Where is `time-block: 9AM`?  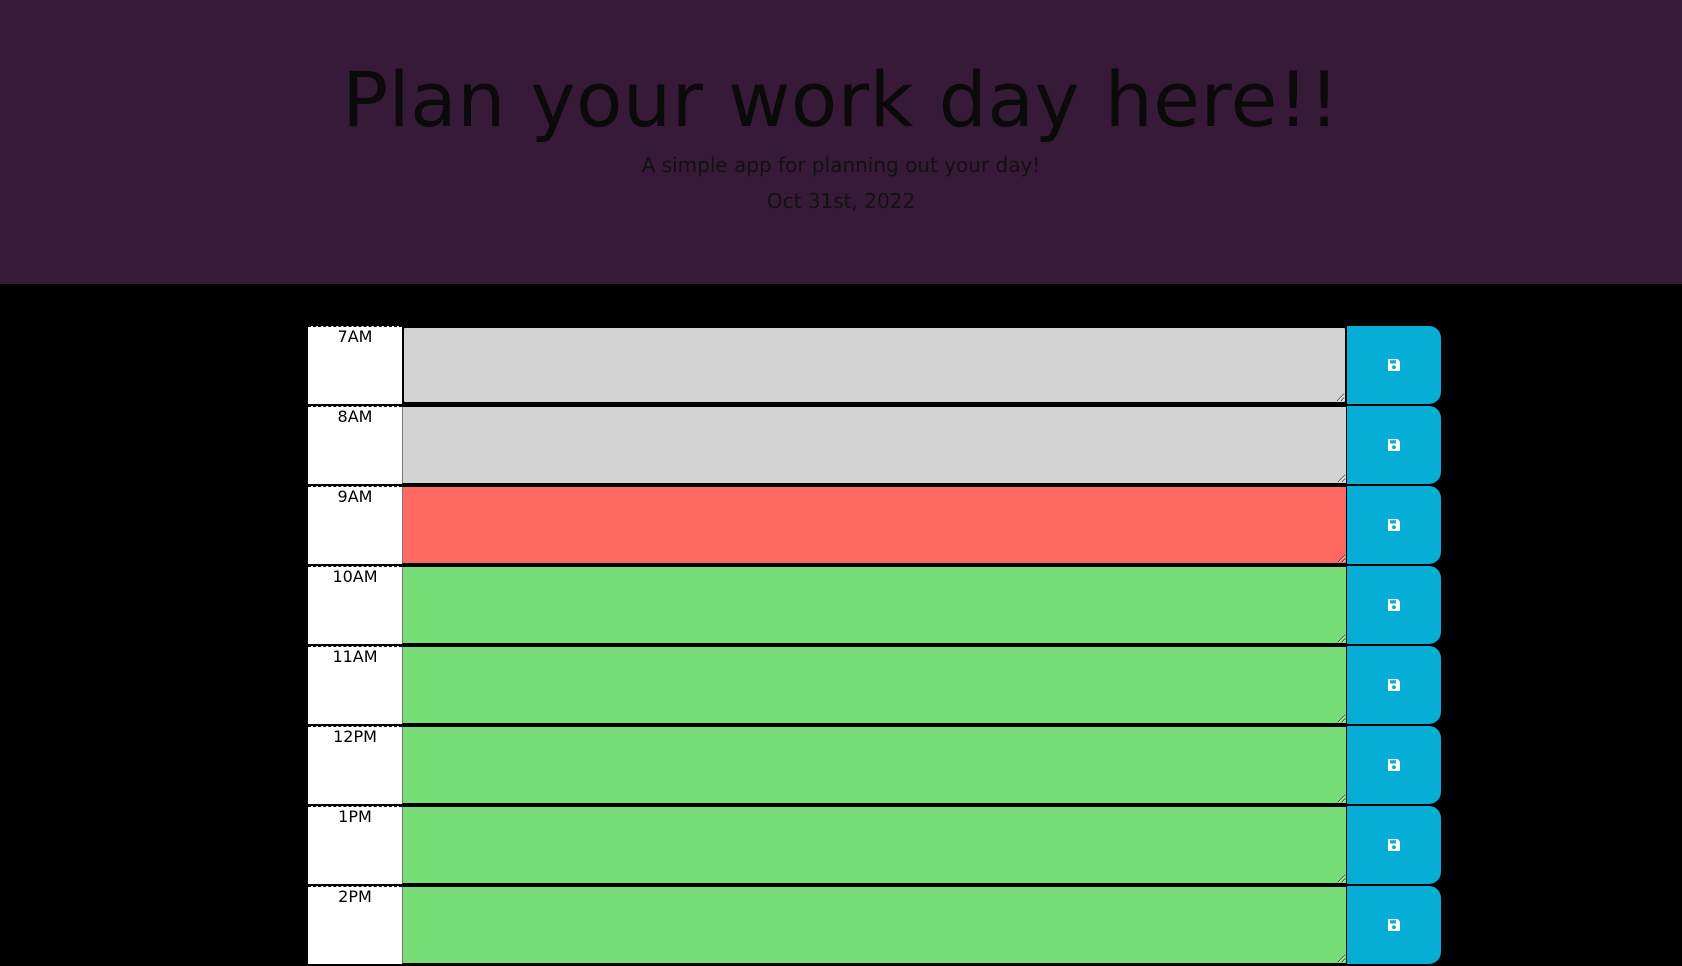 time-block: 9AM is located at coordinates (874, 525).